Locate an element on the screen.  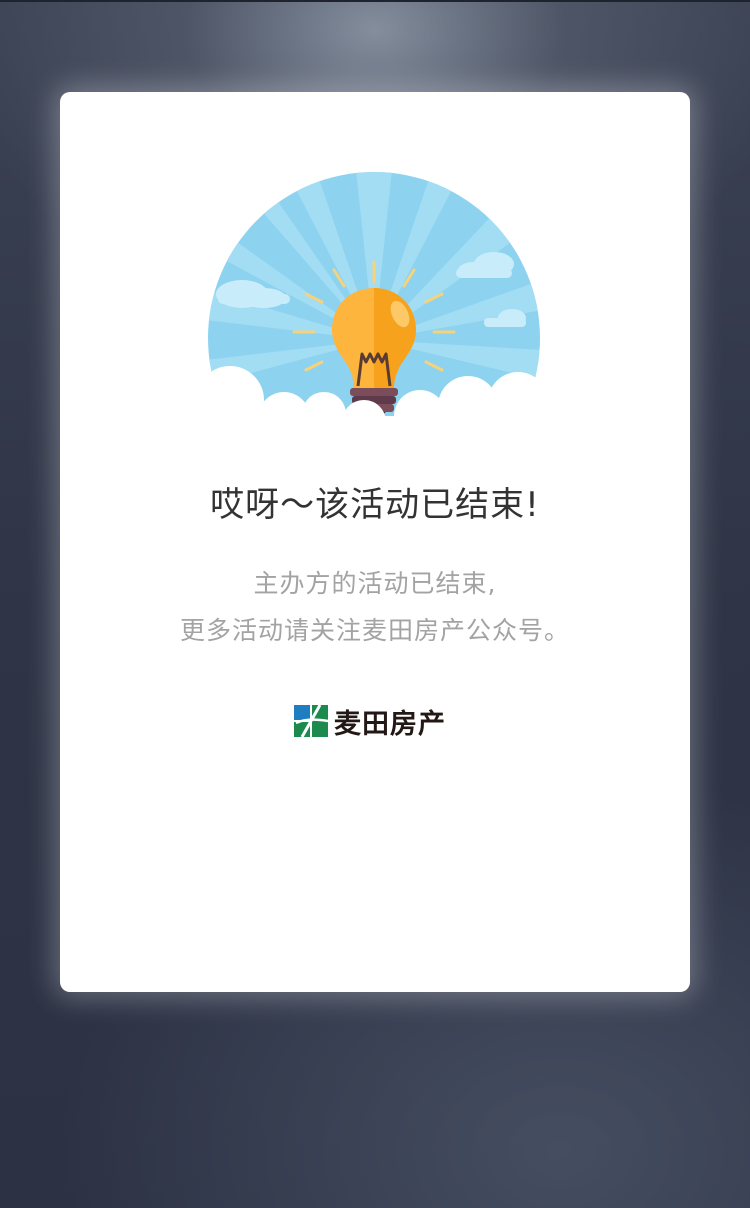
top-edge is located at coordinates (375, 1).